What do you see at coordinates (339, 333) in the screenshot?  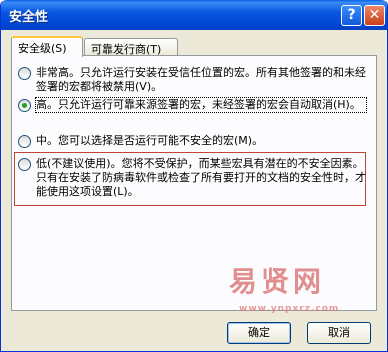 I see `cancel-button: 取消` at bounding box center [339, 333].